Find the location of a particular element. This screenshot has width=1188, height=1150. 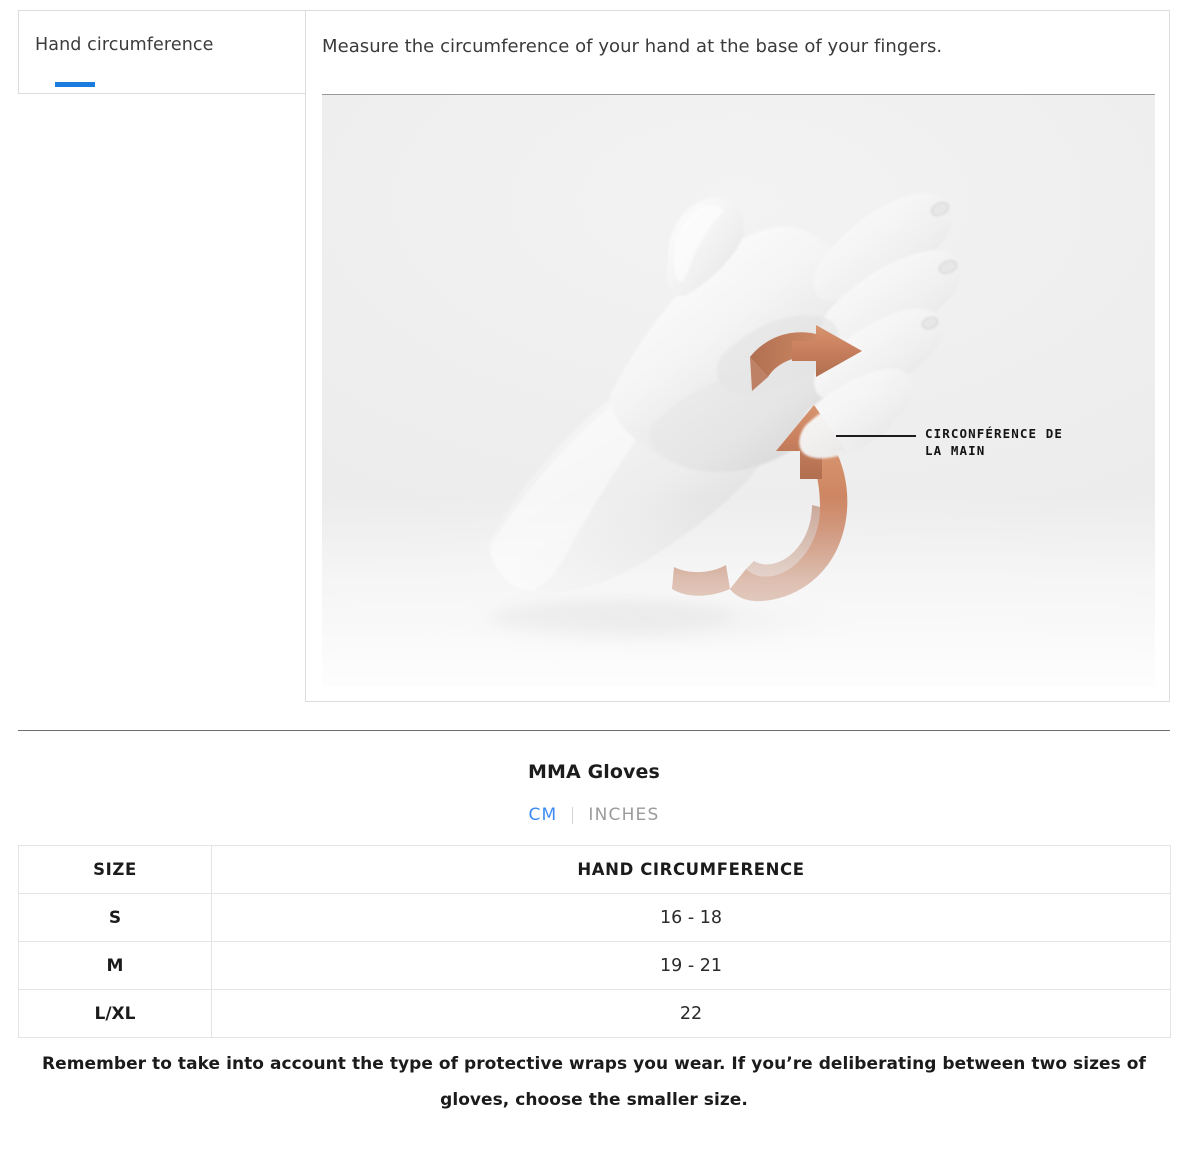

table-row: M 19 - 21 is located at coordinates (594, 965).